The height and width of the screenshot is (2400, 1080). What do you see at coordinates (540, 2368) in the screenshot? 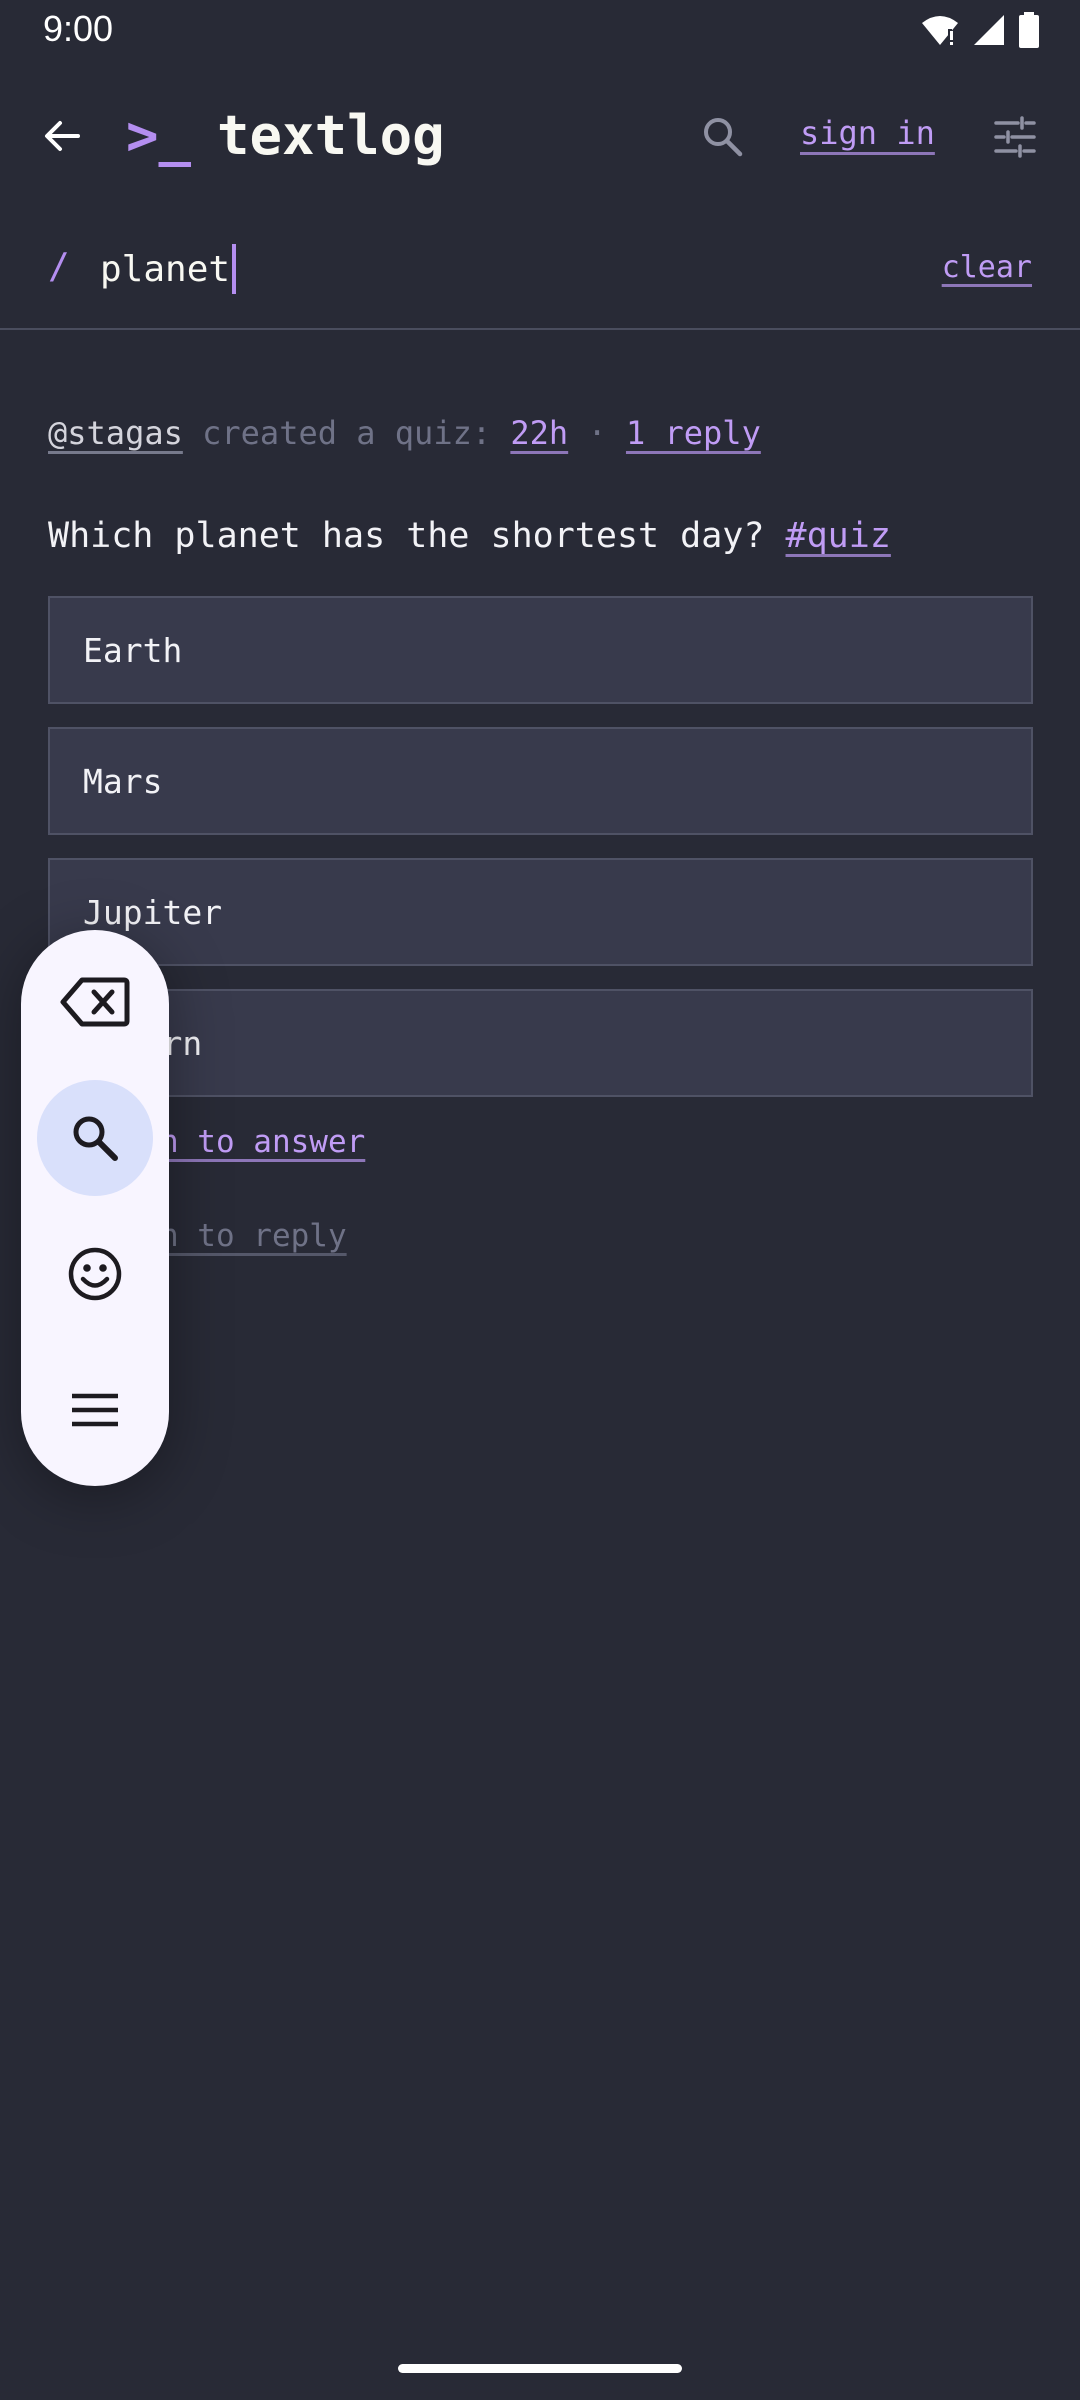
I see `gesture-navigation-bar` at bounding box center [540, 2368].